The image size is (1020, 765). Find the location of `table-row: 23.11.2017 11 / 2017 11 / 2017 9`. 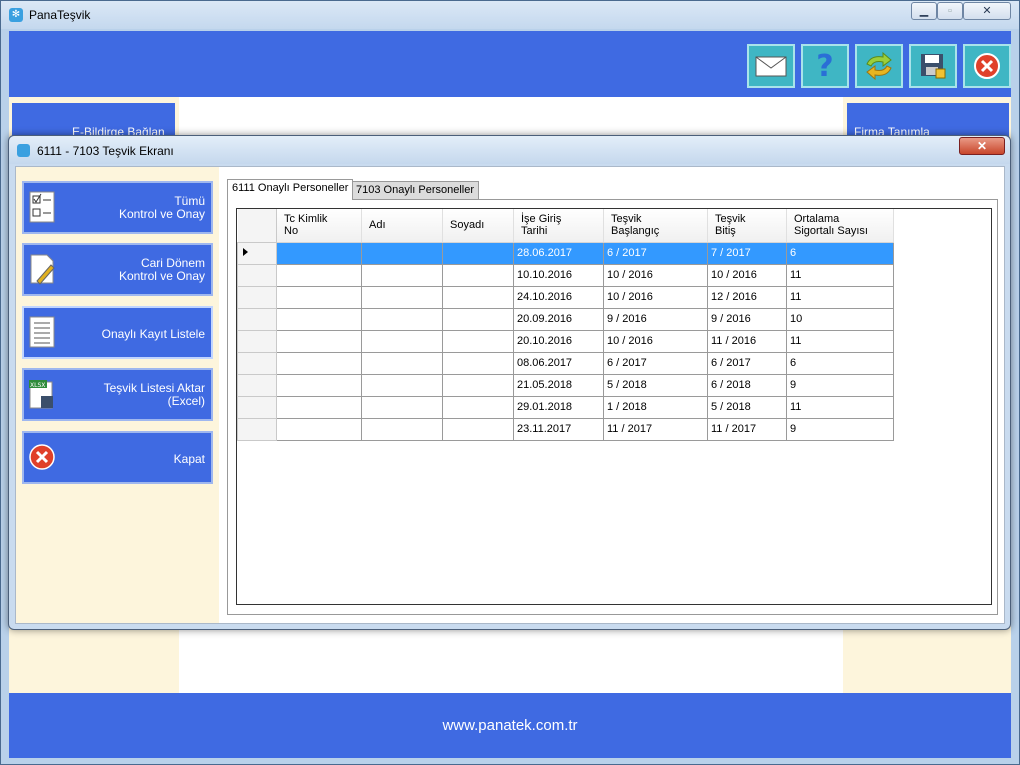

table-row: 23.11.2017 11 / 2017 11 / 2017 9 is located at coordinates (565, 429).